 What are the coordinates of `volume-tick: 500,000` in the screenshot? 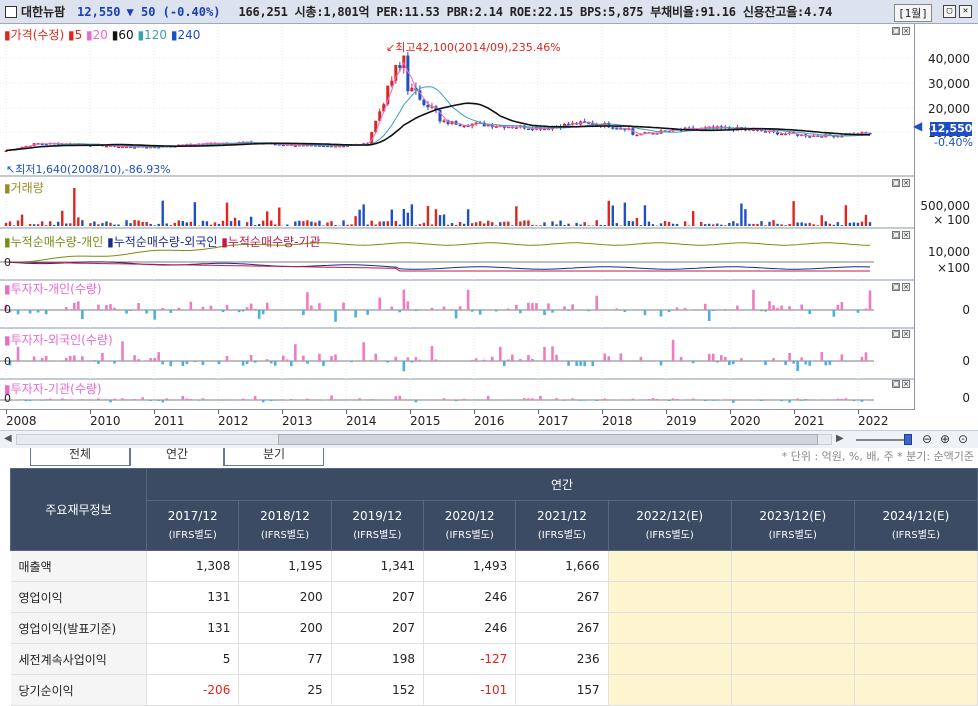 It's located at (945, 206).